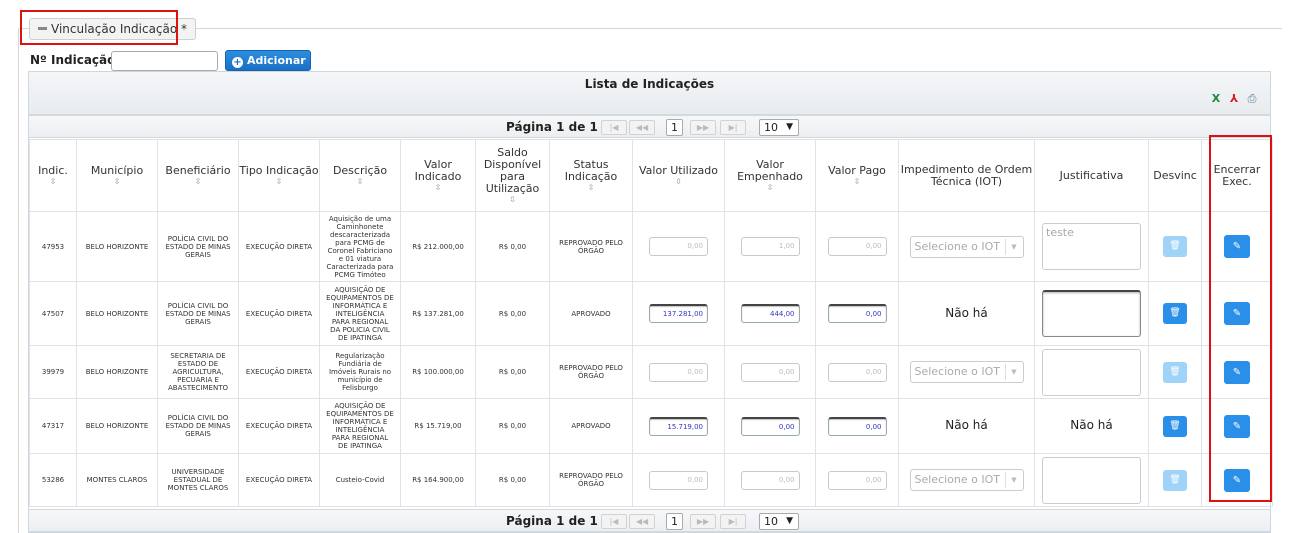  I want to click on column-header: Valor Utilizado ⇳, so click(678, 175).